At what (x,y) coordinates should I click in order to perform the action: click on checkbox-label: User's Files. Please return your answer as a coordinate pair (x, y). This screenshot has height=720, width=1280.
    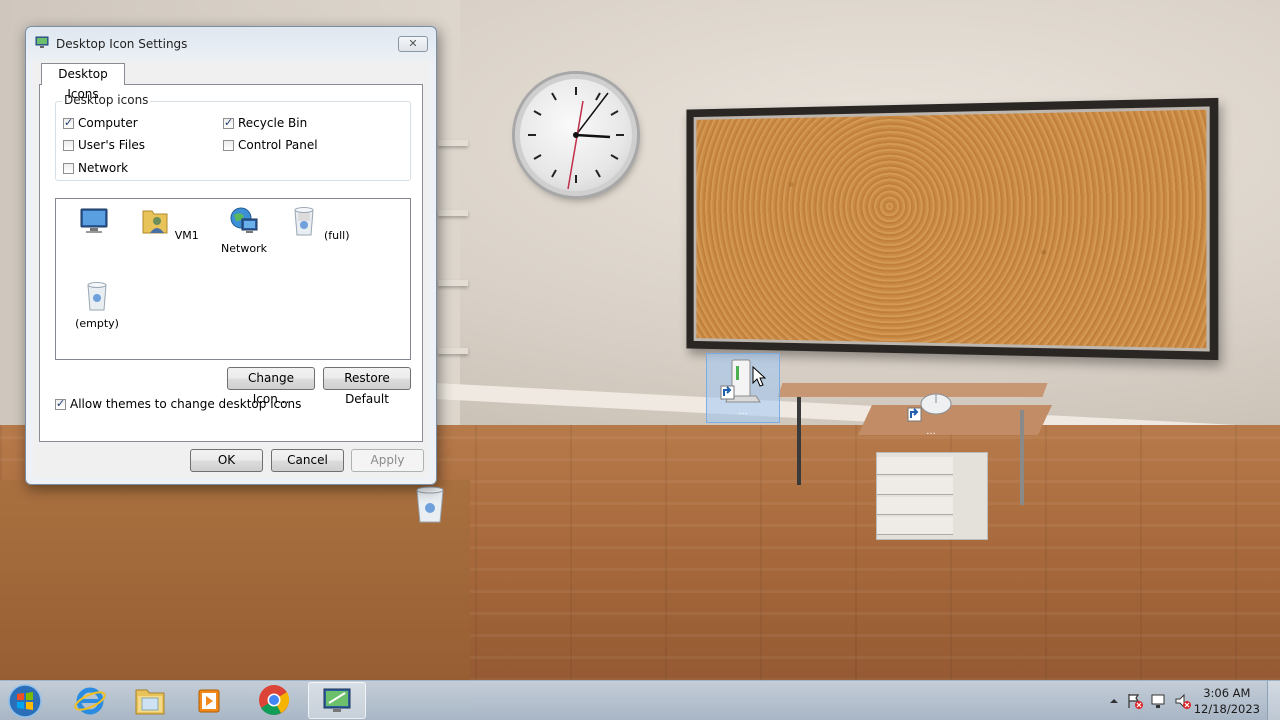
    Looking at the image, I should click on (112, 145).